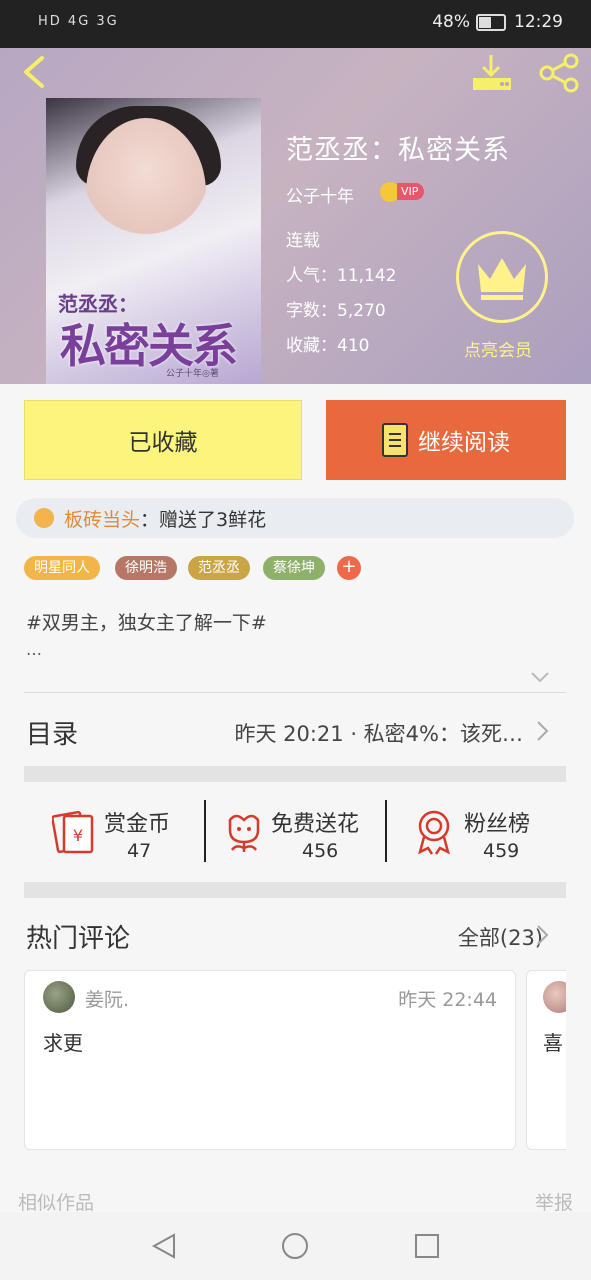  Describe the element at coordinates (320, 194) in the screenshot. I see `book-author: 公子十年` at that location.